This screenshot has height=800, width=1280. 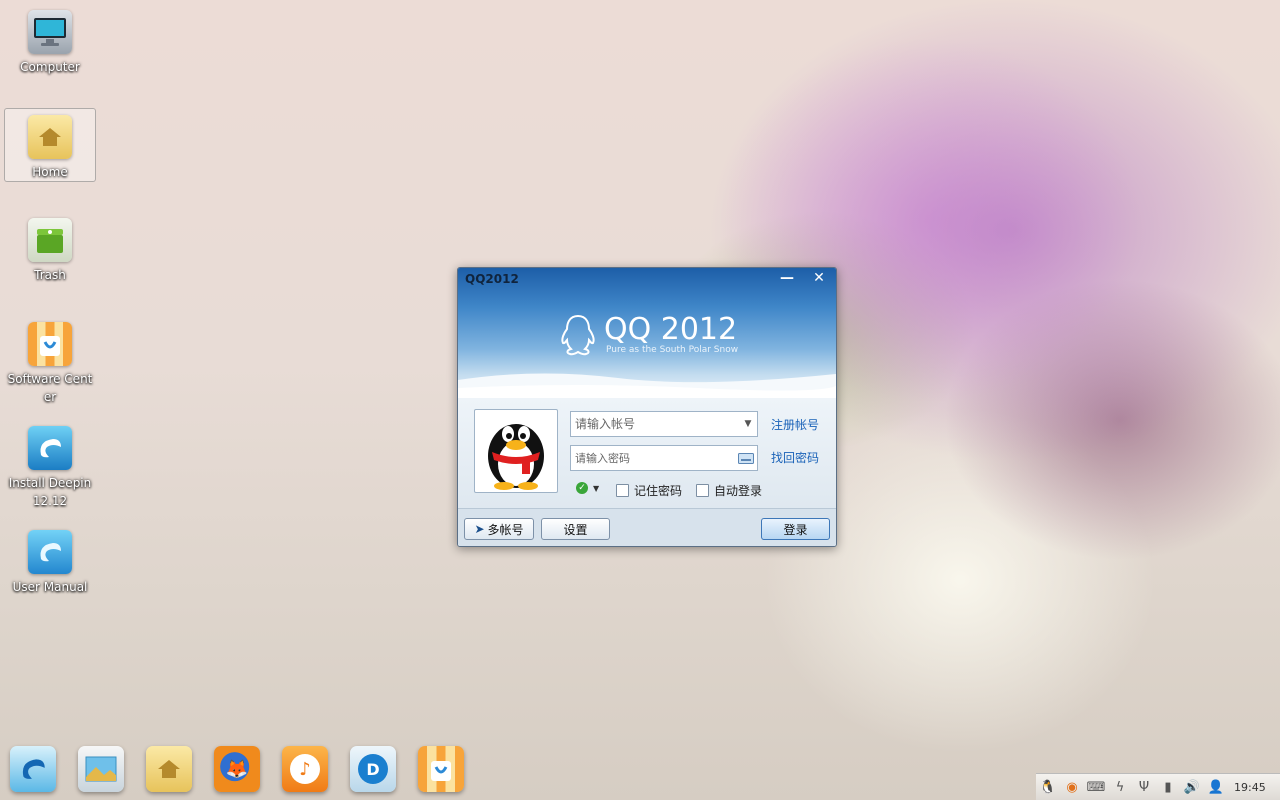 I want to click on dock-item-music-player: ♪, so click(x=305, y=769).